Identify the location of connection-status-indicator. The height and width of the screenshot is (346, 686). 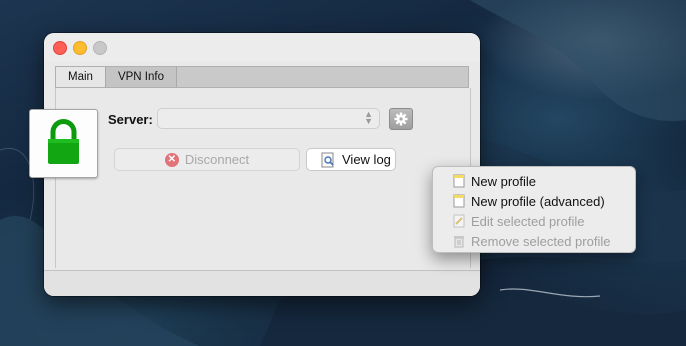
(63, 143).